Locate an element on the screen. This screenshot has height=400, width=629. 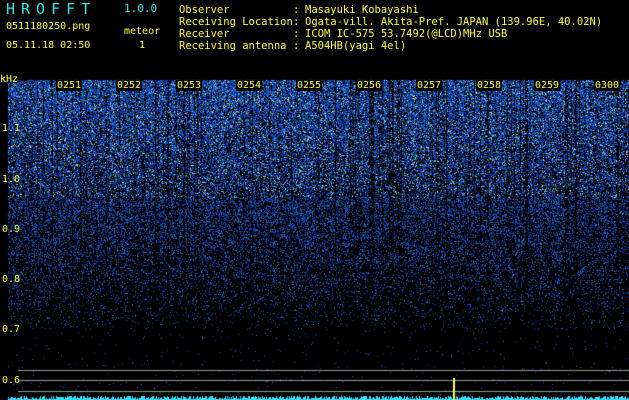
meteor-label: meteor is located at coordinates (142, 31).